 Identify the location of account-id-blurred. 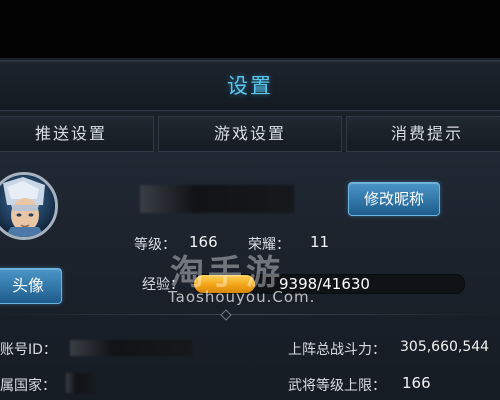
(131, 348).